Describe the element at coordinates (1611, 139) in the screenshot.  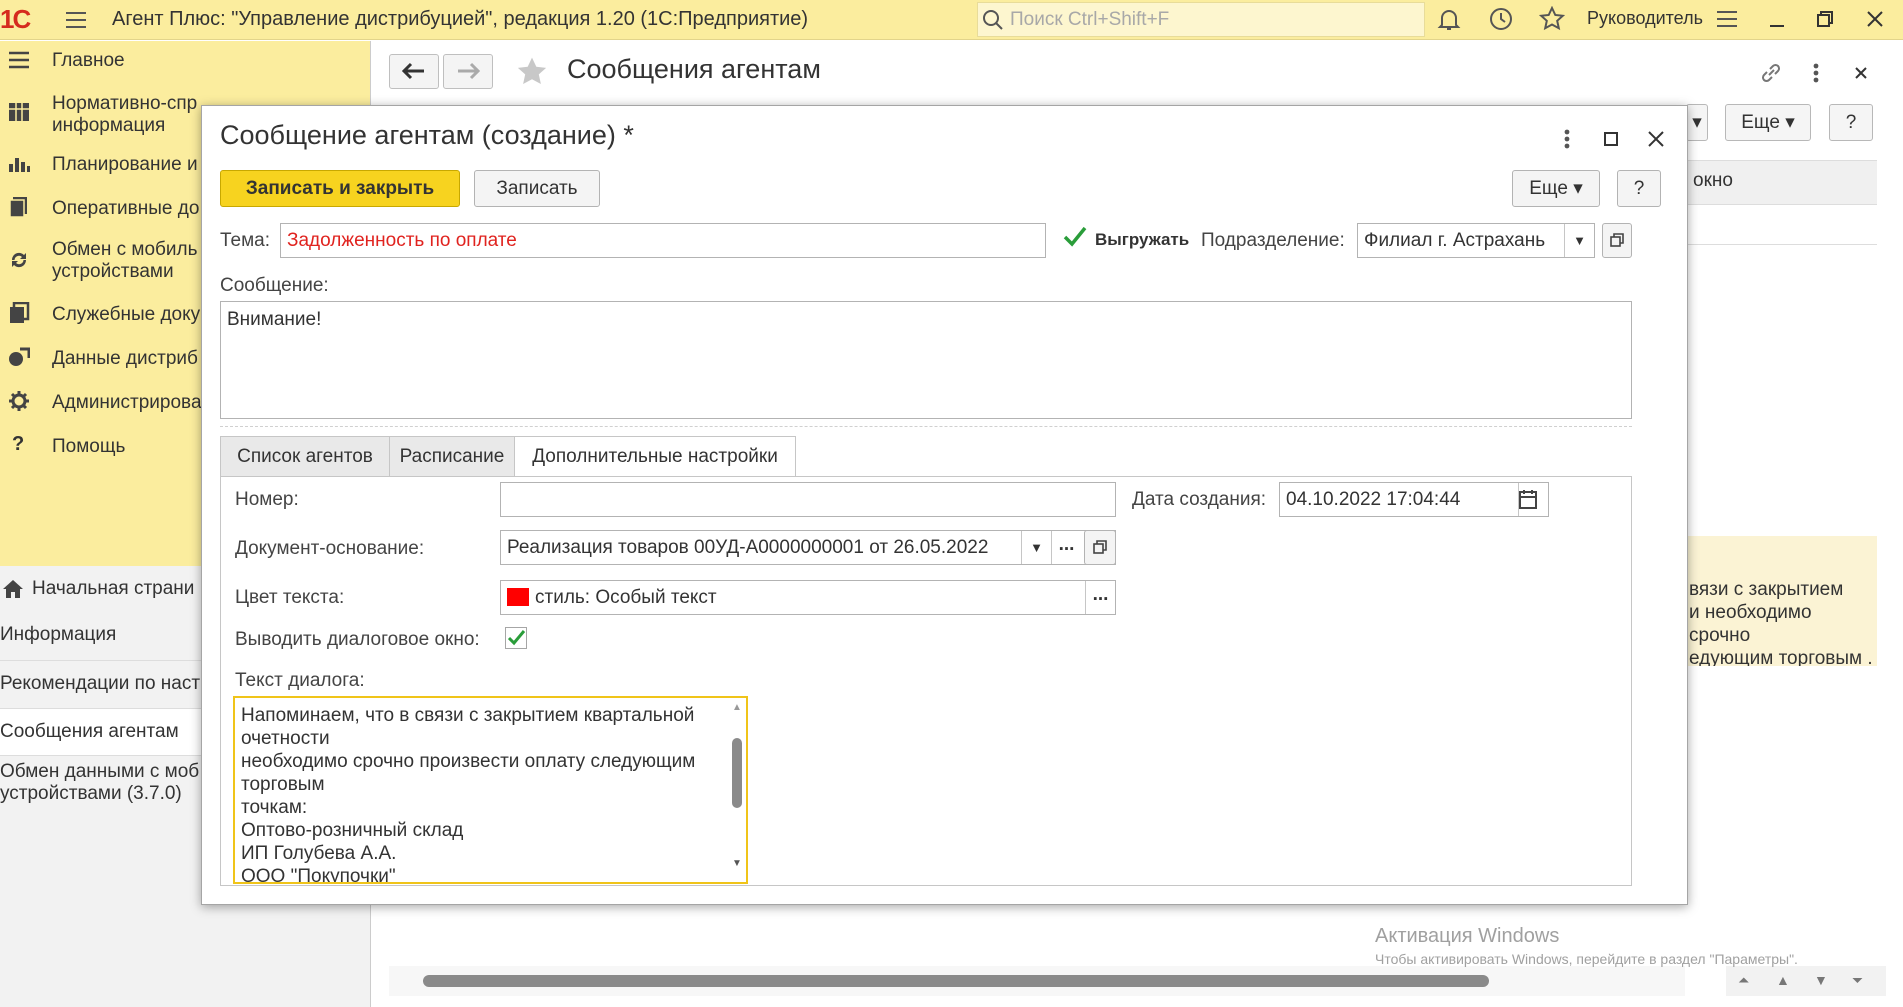
I see `maximize-icon` at that location.